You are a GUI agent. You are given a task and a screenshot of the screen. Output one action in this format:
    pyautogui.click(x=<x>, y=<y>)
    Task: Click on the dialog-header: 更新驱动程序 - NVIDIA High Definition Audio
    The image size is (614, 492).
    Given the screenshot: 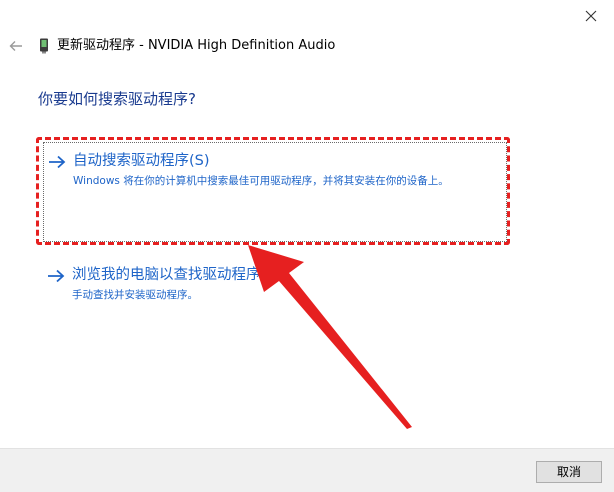 What is the action you would take?
    pyautogui.click(x=307, y=46)
    